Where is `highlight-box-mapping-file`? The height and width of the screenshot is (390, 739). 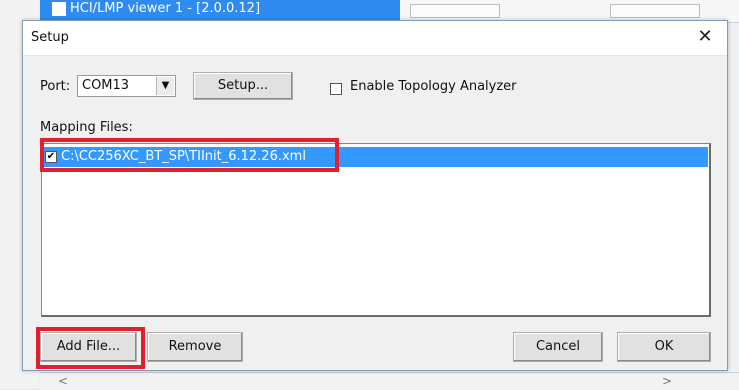
highlight-box-mapping-file is located at coordinates (189, 155).